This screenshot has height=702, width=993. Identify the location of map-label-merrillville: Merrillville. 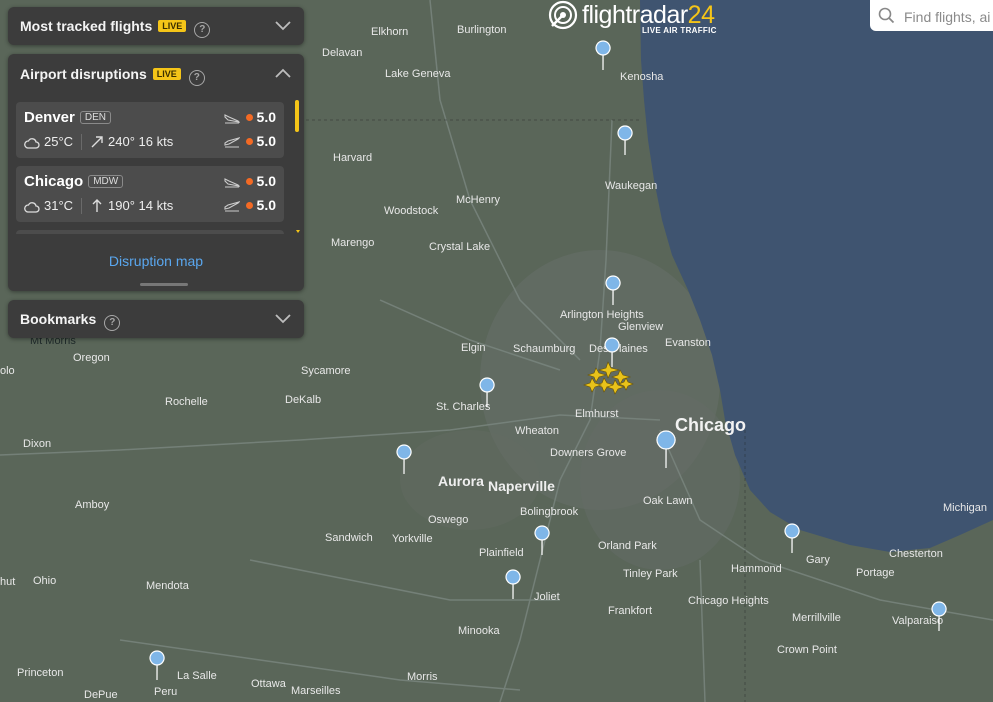
(816, 618).